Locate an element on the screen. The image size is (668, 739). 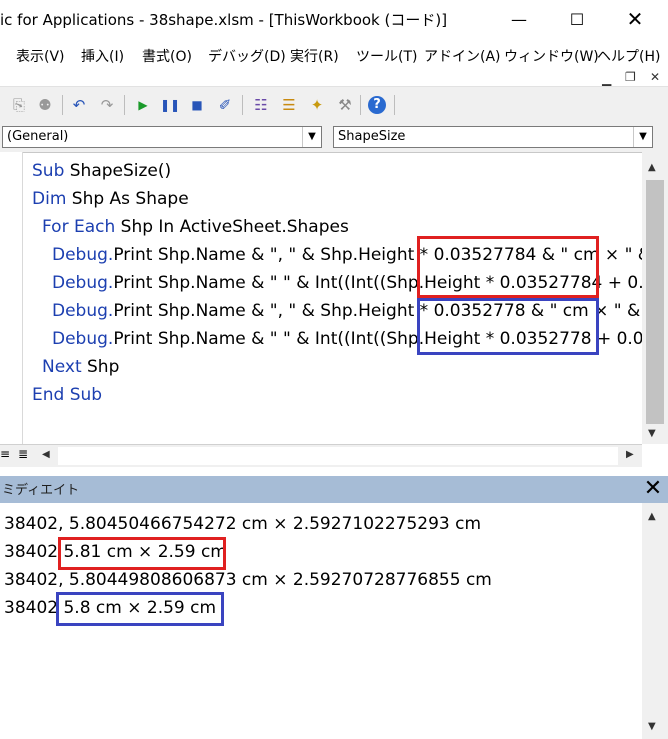
help-icon: ? is located at coordinates (377, 105).